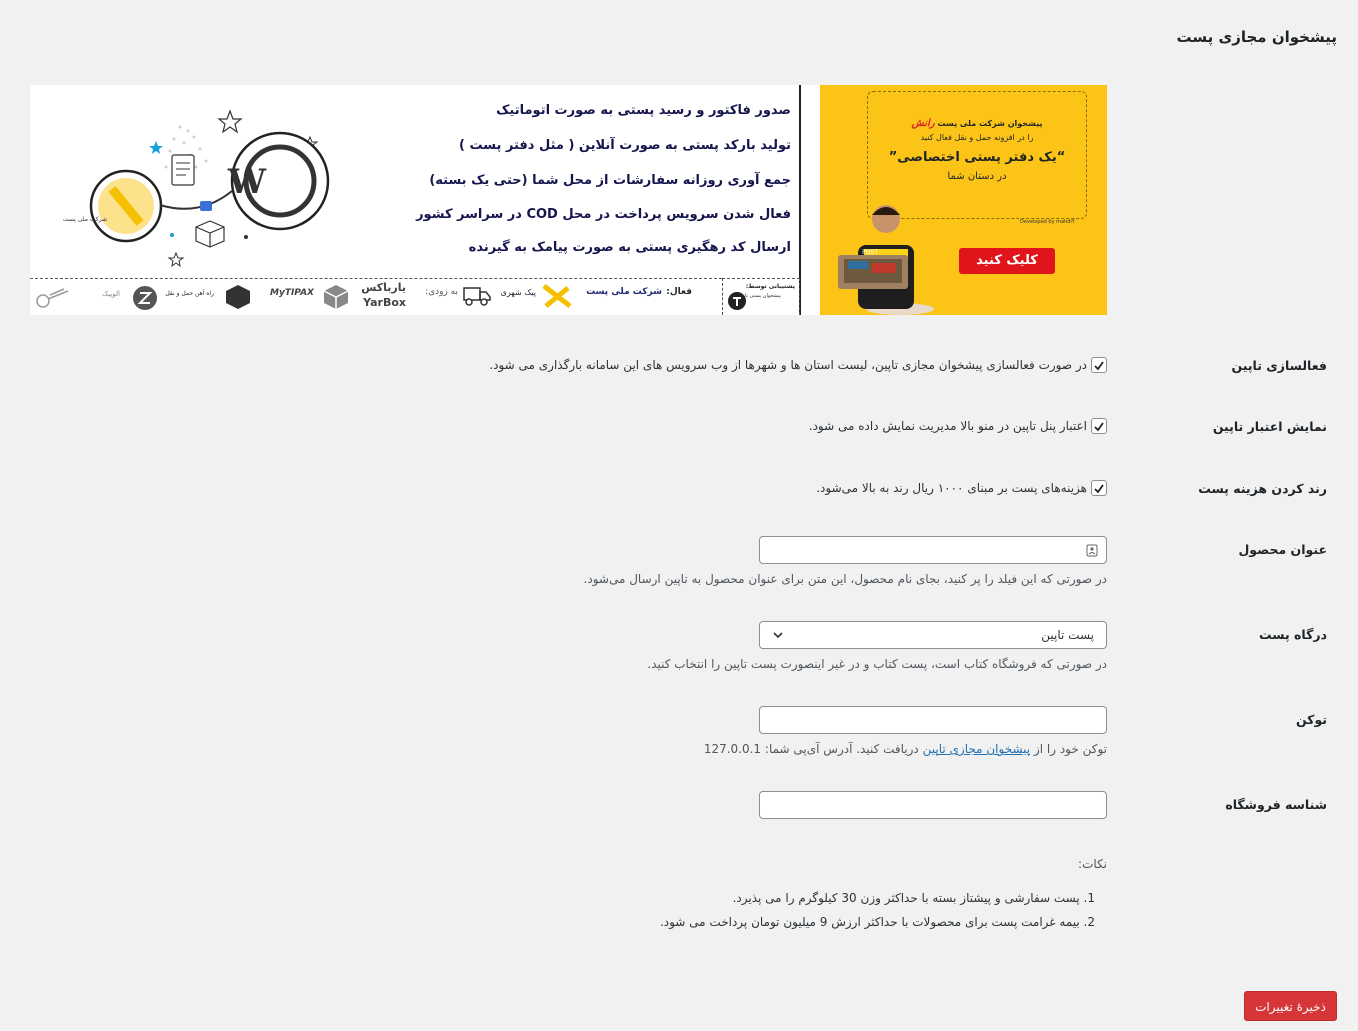 This screenshot has height=1031, width=1358. Describe the element at coordinates (557, 296) in the screenshot. I see `post-company-logo-icon` at that location.